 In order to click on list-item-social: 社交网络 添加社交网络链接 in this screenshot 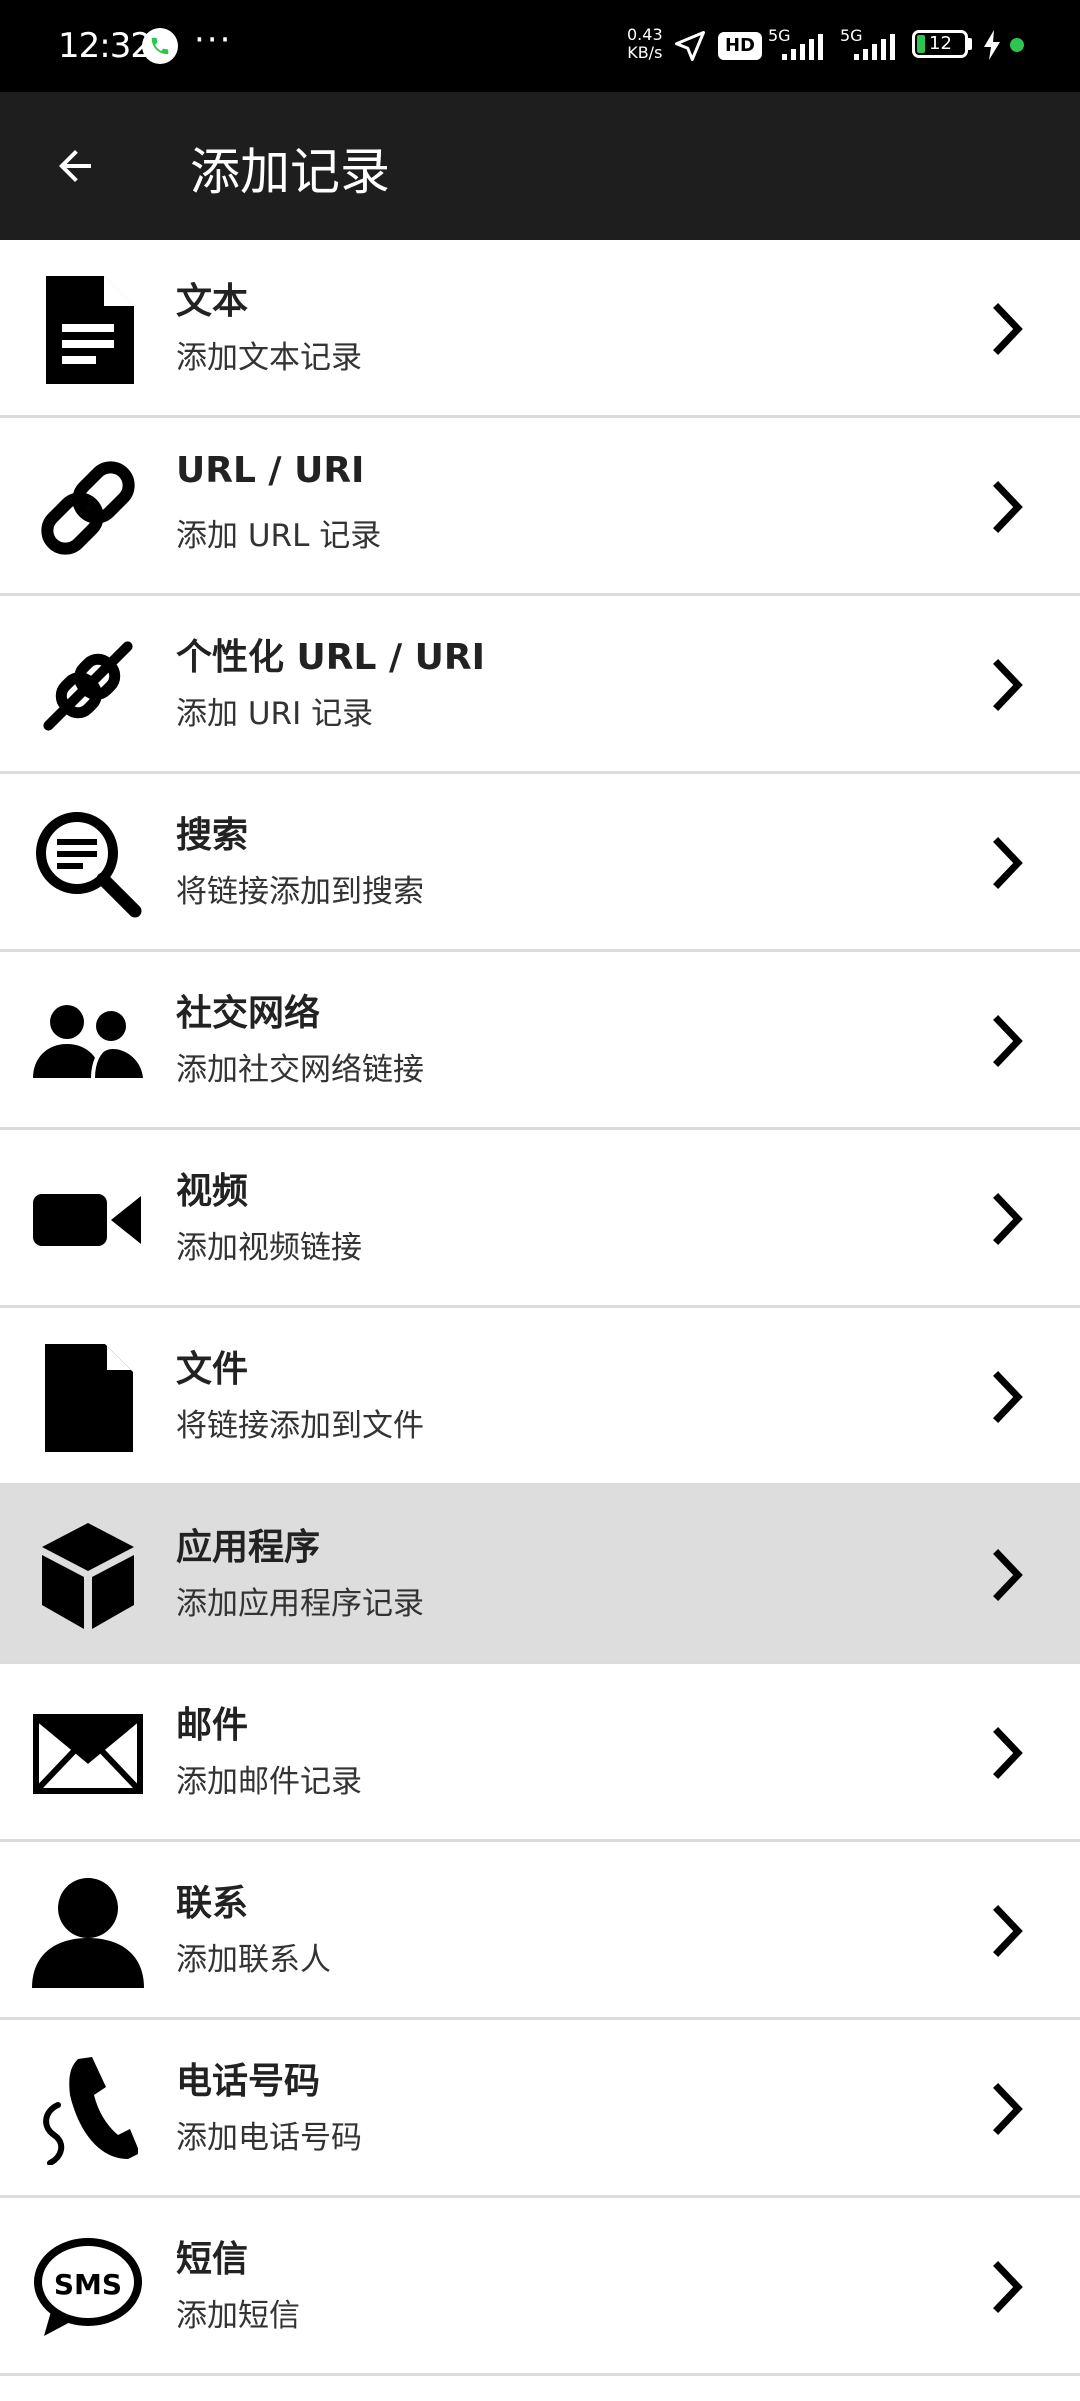, I will do `click(540, 1041)`.